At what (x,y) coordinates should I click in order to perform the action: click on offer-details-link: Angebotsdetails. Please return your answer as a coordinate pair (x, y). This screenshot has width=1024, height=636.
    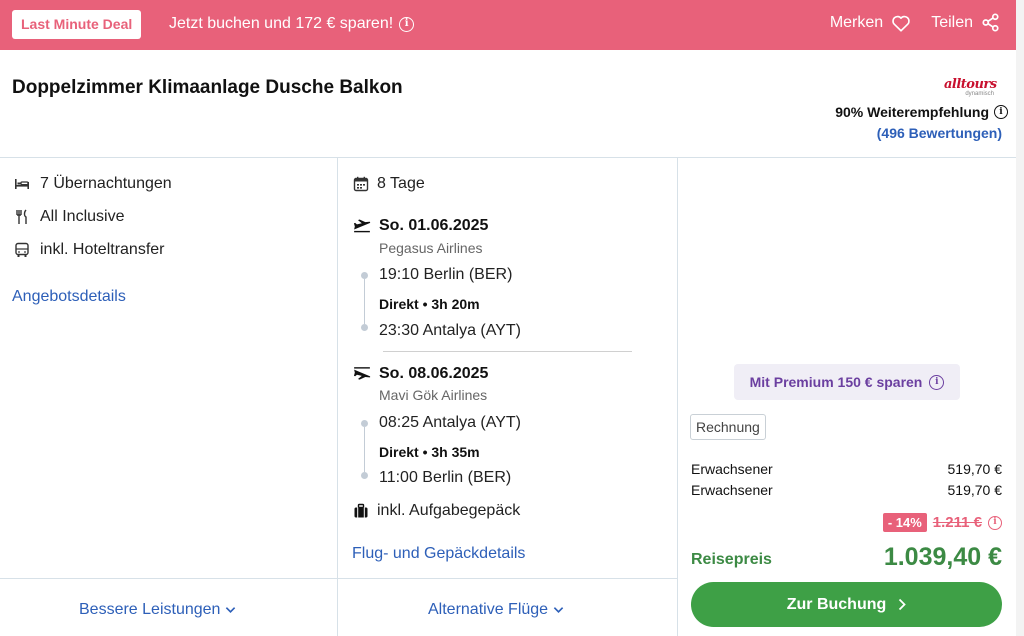
    Looking at the image, I should click on (69, 297).